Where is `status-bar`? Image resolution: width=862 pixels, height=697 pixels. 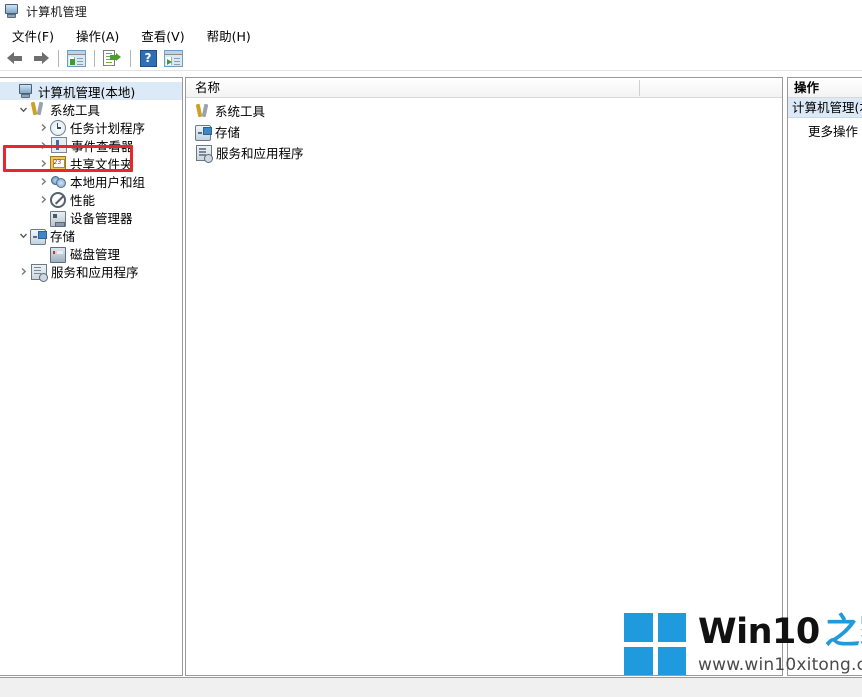
status-bar is located at coordinates (431, 687).